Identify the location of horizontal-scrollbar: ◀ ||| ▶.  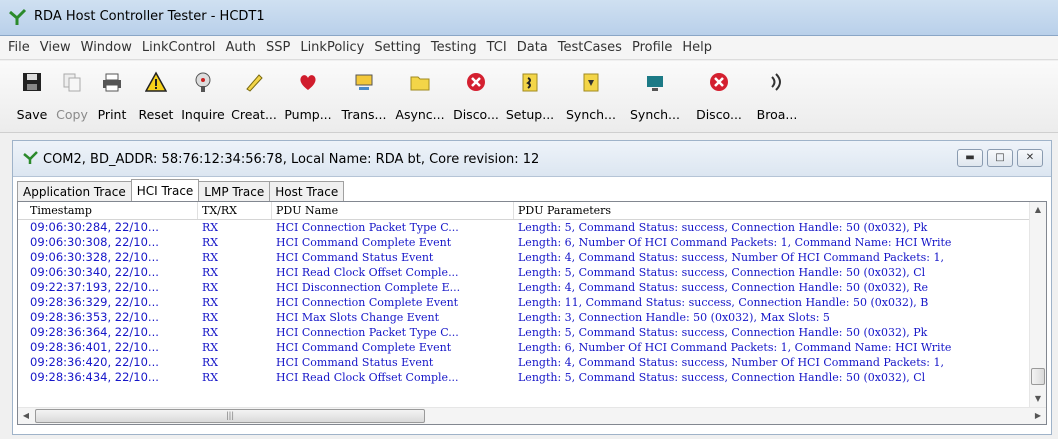
(532, 415).